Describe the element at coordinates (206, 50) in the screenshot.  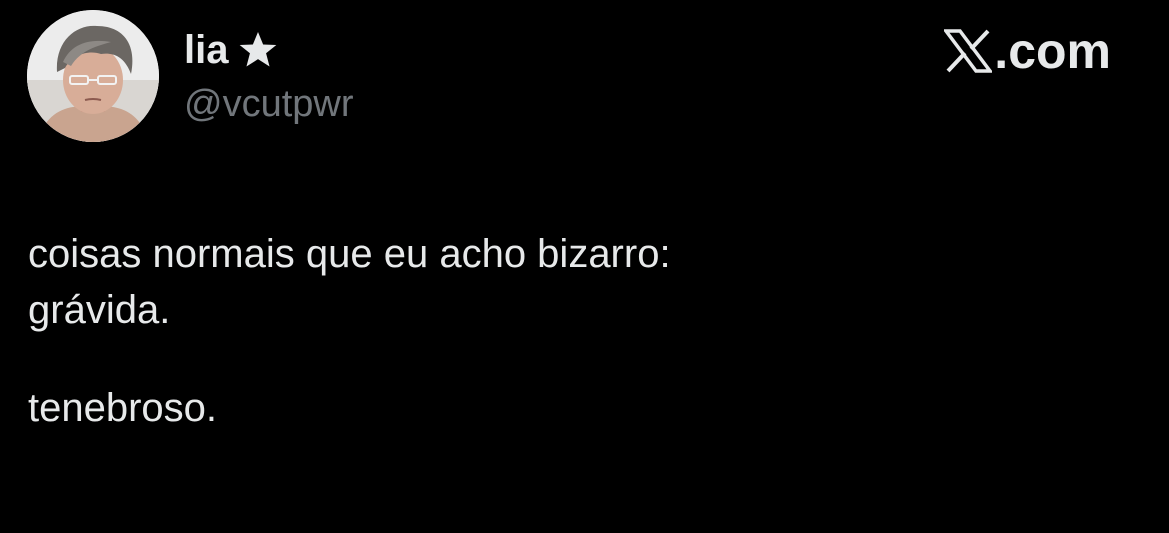
I see `author-display-name: lia` at that location.